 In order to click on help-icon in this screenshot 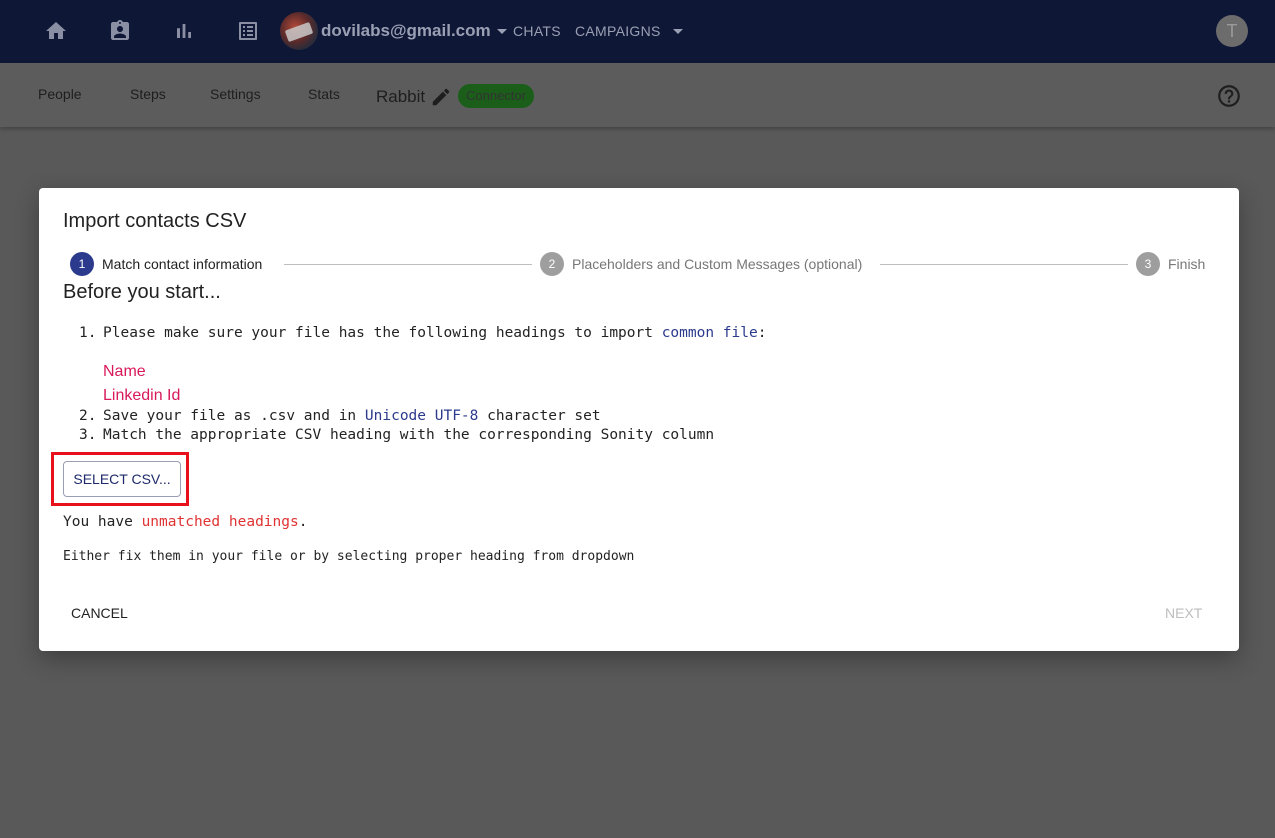, I will do `click(1229, 96)`.